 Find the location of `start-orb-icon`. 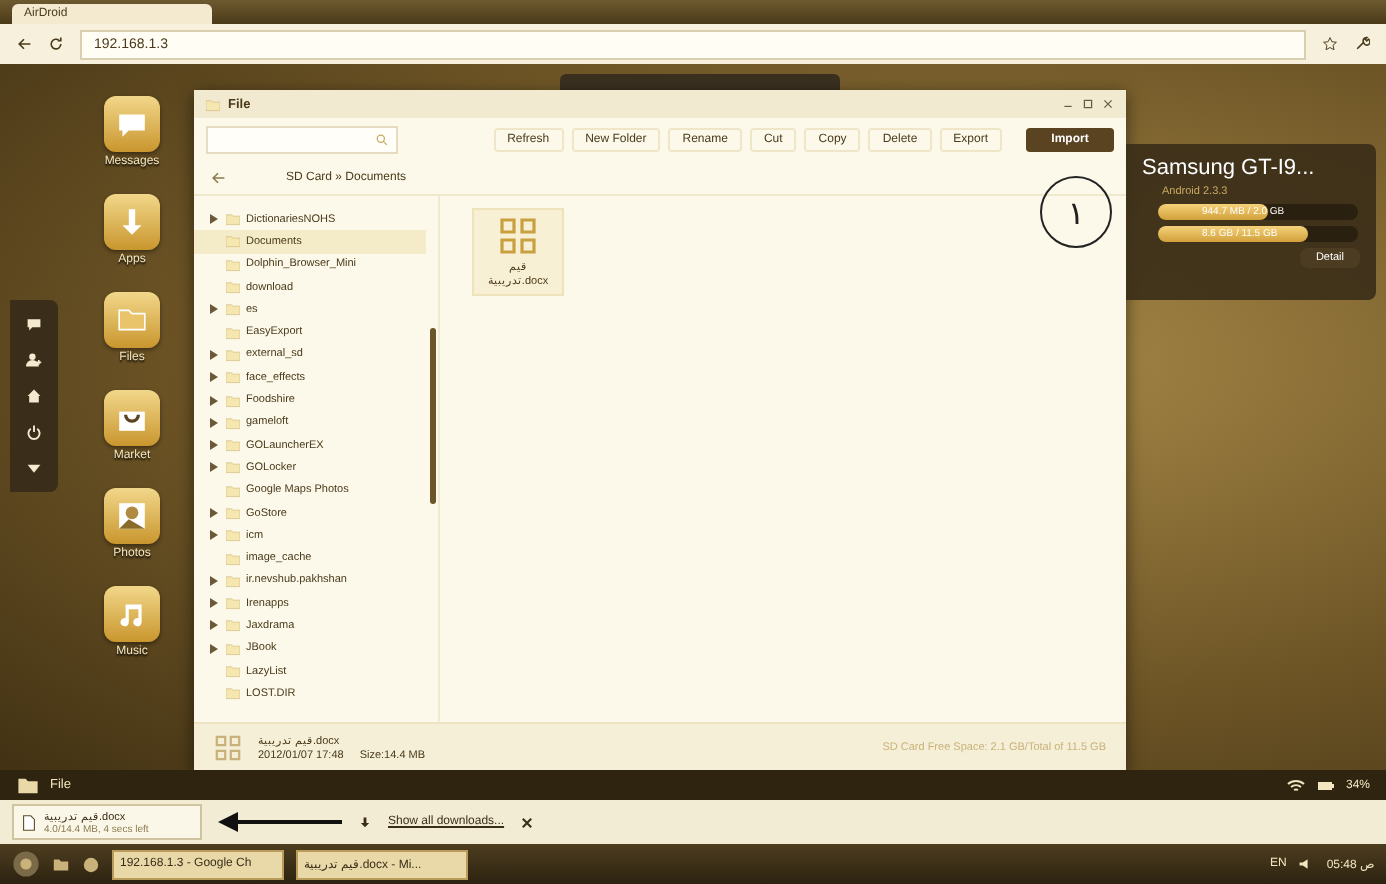

start-orb-icon is located at coordinates (26, 864).